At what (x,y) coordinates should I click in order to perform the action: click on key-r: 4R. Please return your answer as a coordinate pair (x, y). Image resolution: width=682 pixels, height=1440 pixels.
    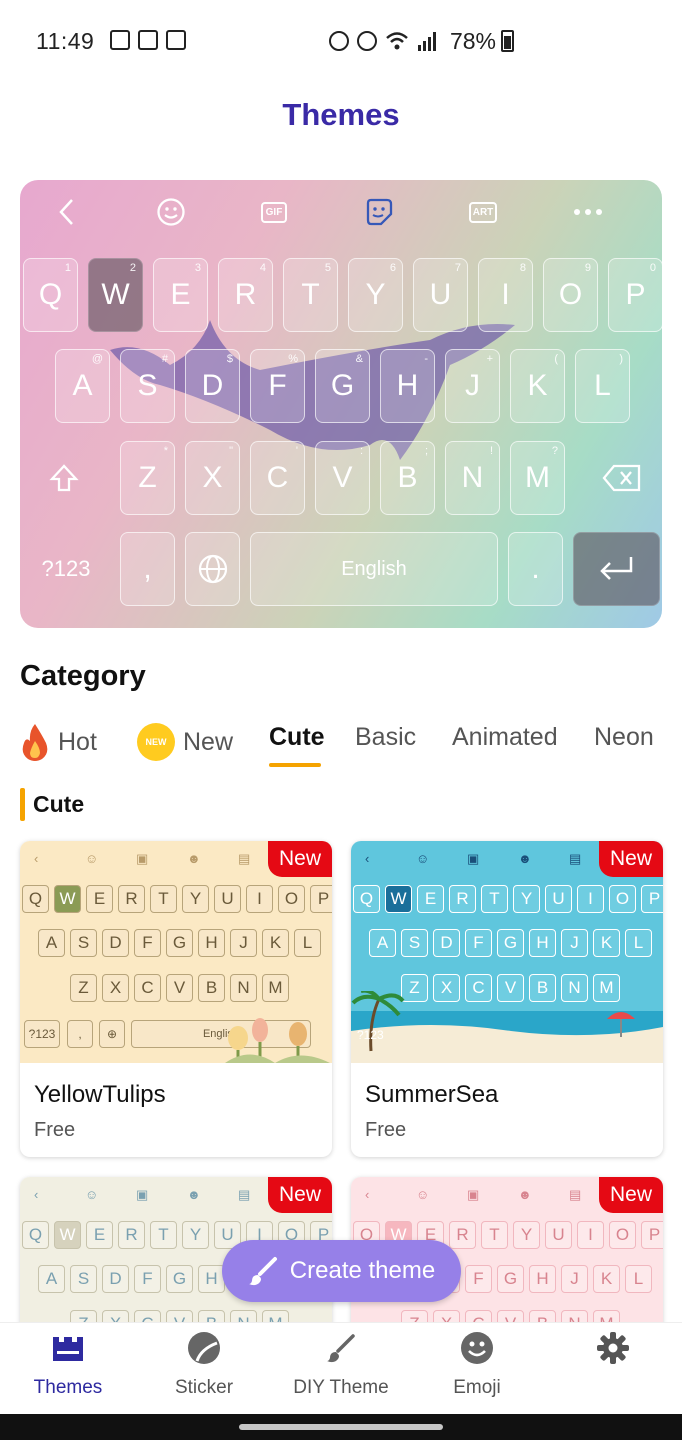
    Looking at the image, I should click on (245, 295).